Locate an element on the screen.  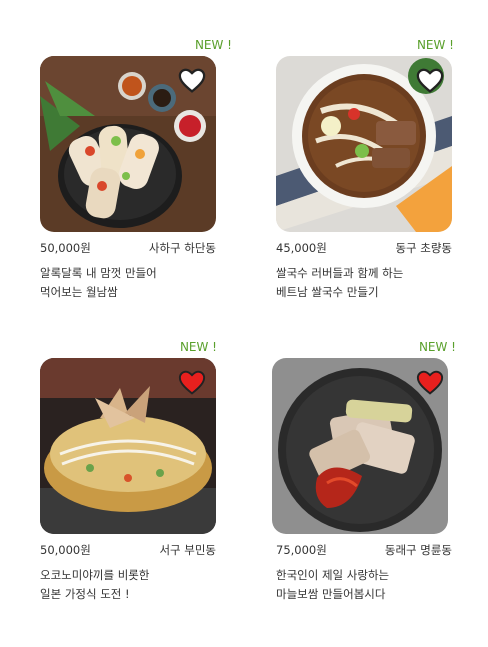
price: 75,000원 is located at coordinates (301, 550).